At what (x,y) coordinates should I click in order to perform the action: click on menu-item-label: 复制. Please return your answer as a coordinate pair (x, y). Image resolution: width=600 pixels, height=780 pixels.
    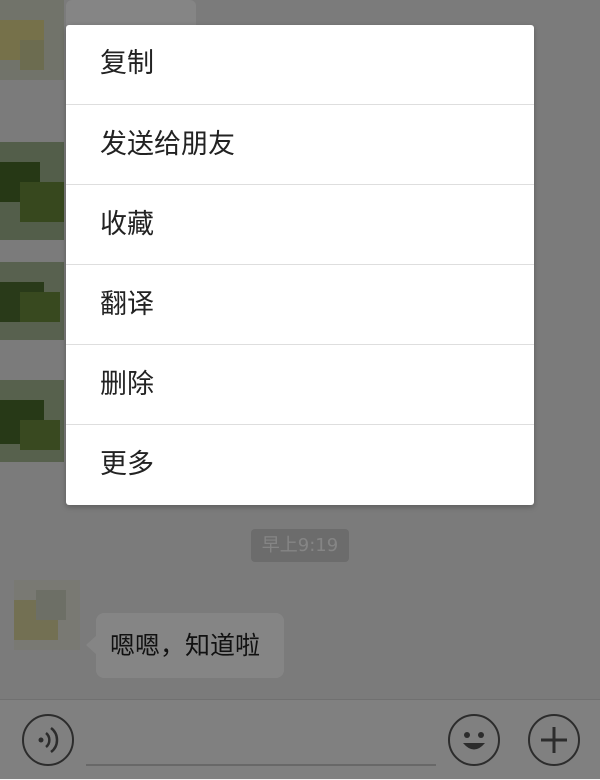
    Looking at the image, I should click on (127, 63).